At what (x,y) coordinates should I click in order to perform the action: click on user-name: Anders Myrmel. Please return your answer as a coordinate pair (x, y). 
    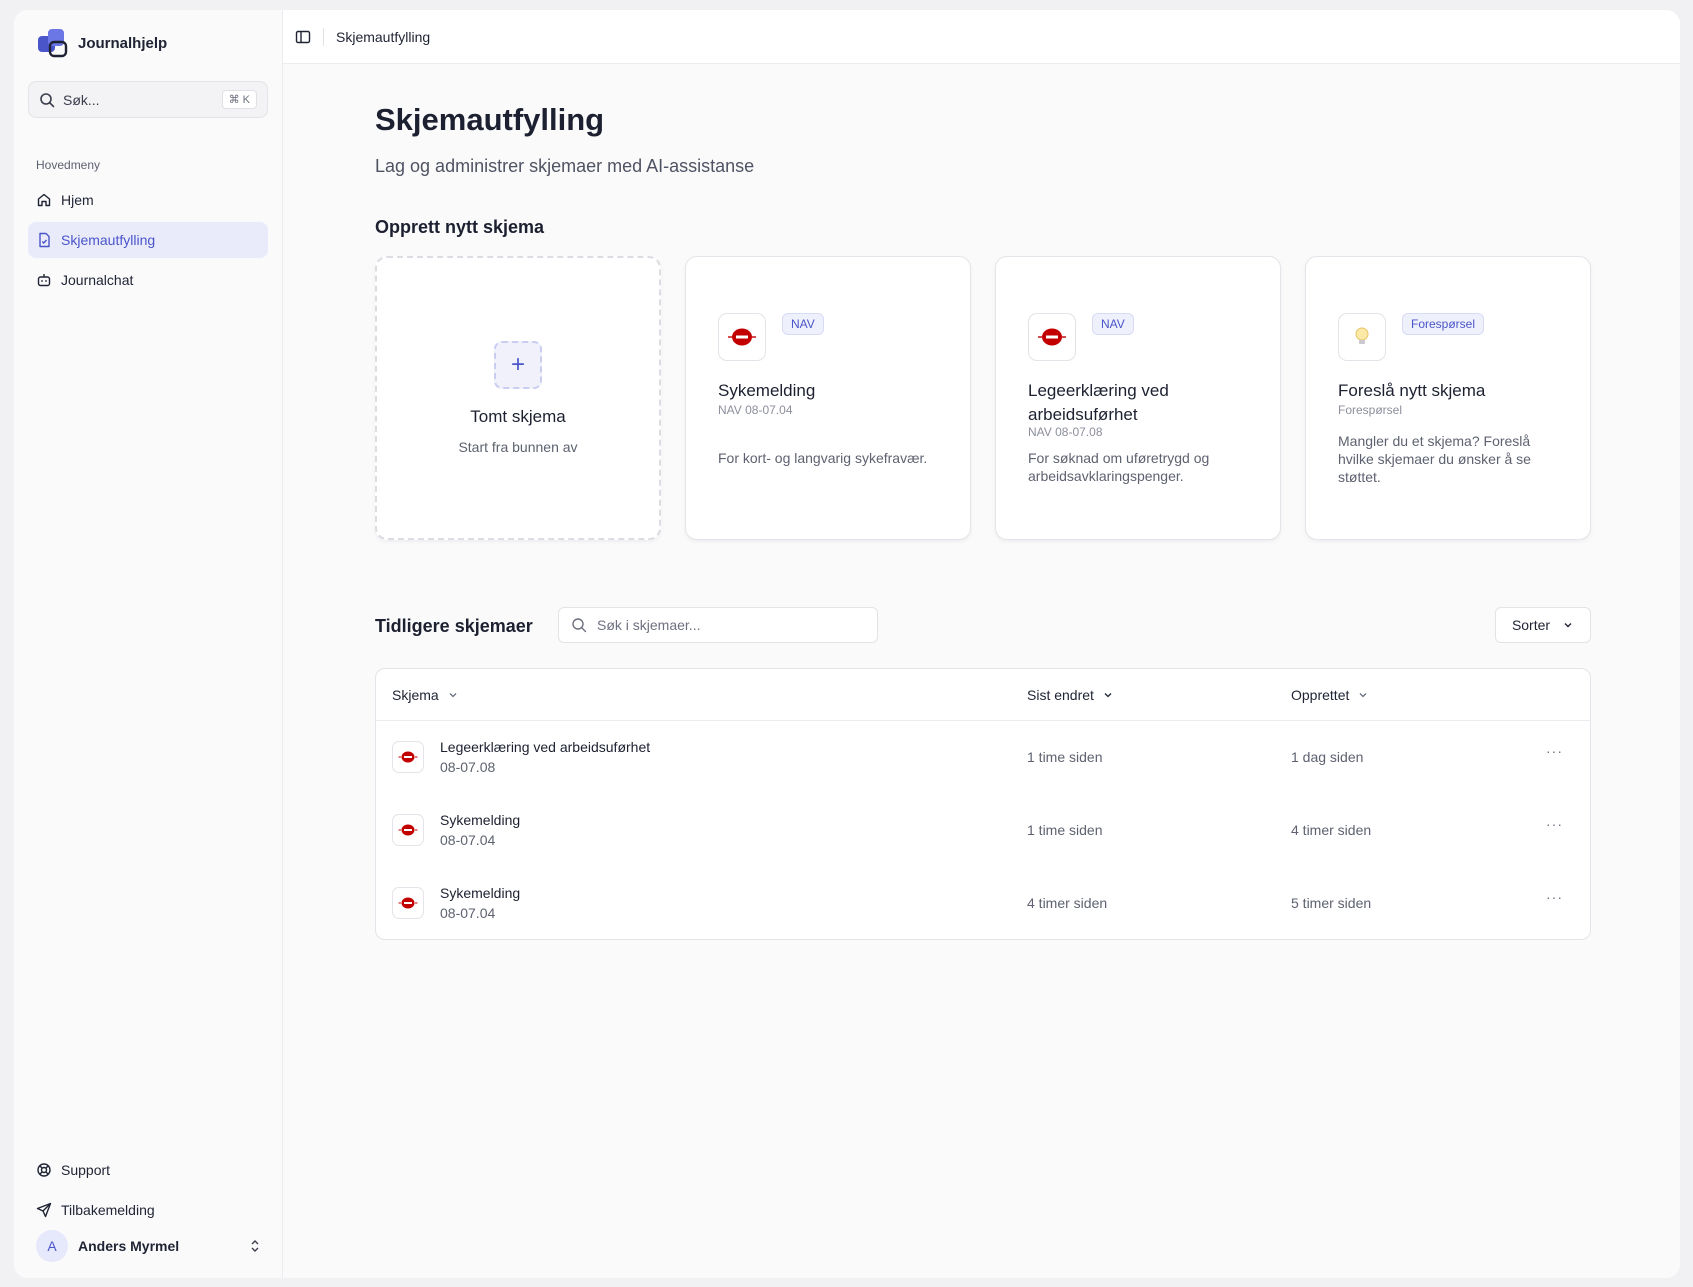
    Looking at the image, I should click on (129, 1246).